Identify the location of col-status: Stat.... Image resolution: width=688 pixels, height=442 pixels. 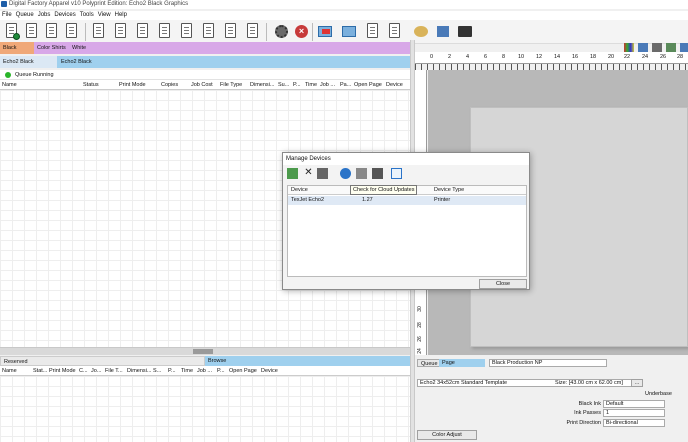
(40, 371).